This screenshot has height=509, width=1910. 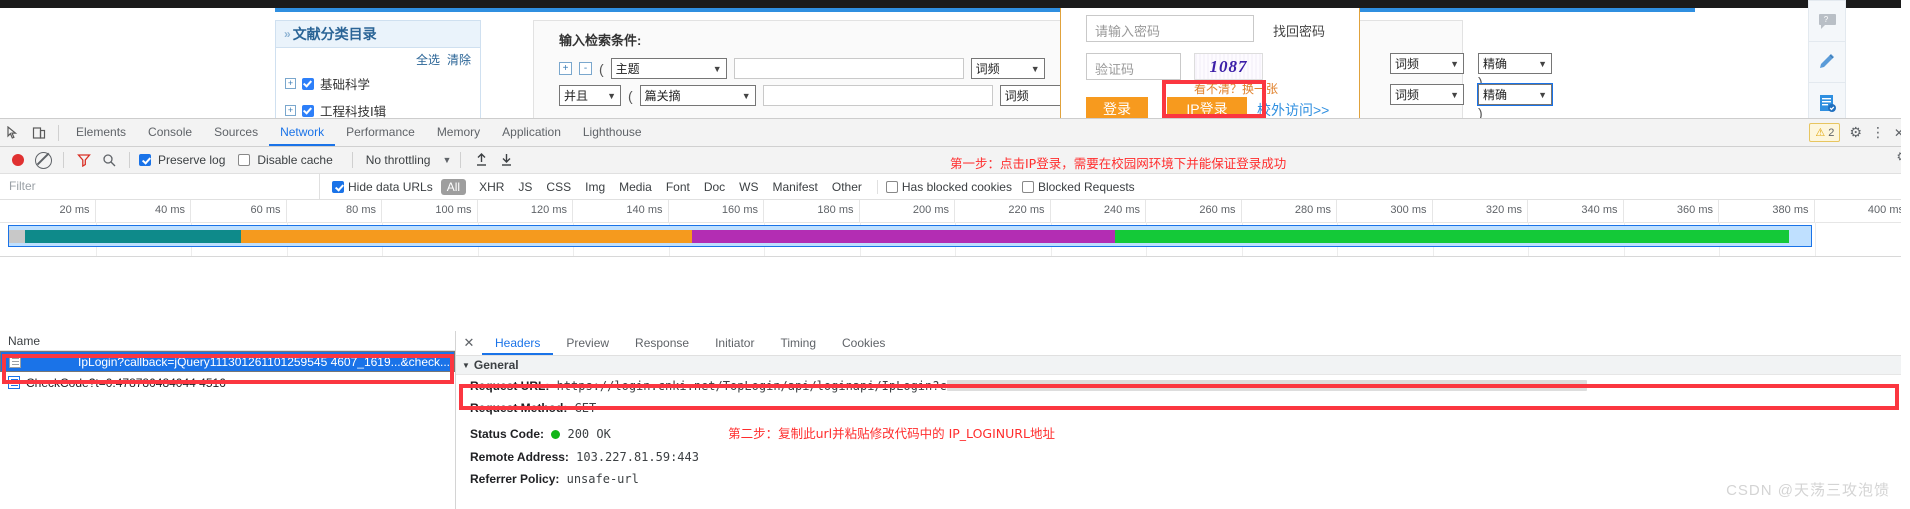 I want to click on freq-select-1b: 词频 ▼, so click(x=1427, y=94).